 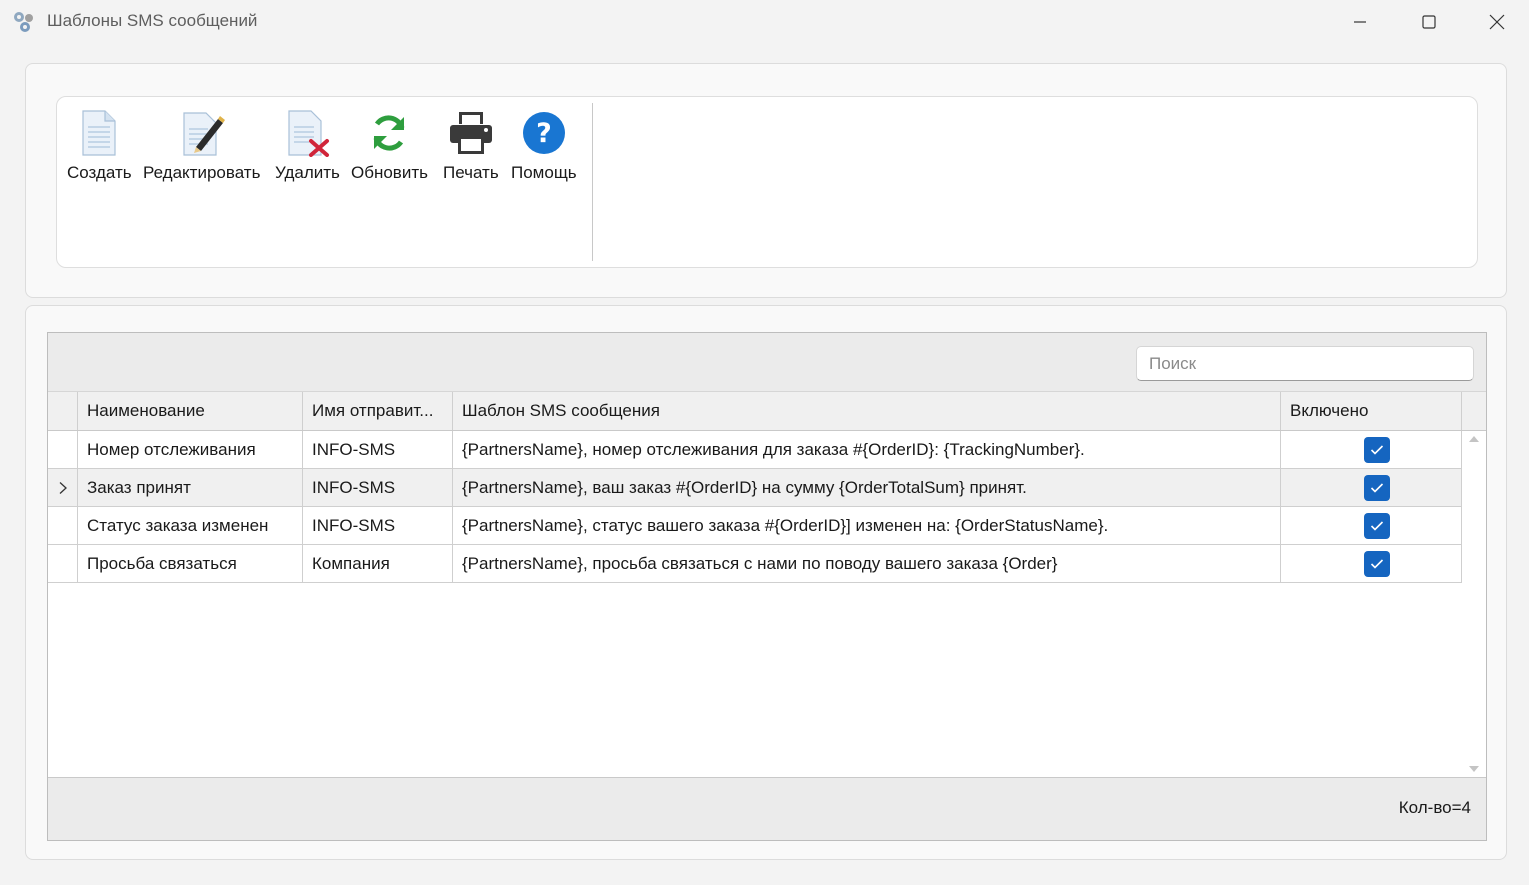 What do you see at coordinates (1474, 439) in the screenshot?
I see `scroll-up-icon` at bounding box center [1474, 439].